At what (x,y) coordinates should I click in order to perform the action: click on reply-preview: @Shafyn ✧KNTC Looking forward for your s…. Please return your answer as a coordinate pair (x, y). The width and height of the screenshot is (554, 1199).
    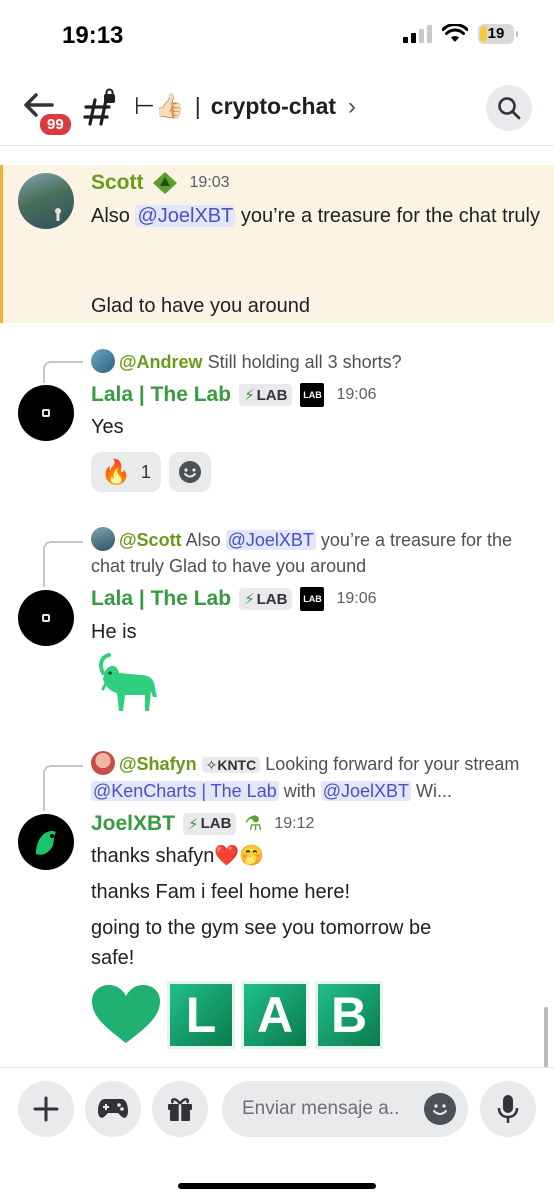
    Looking at the image, I should click on (316, 777).